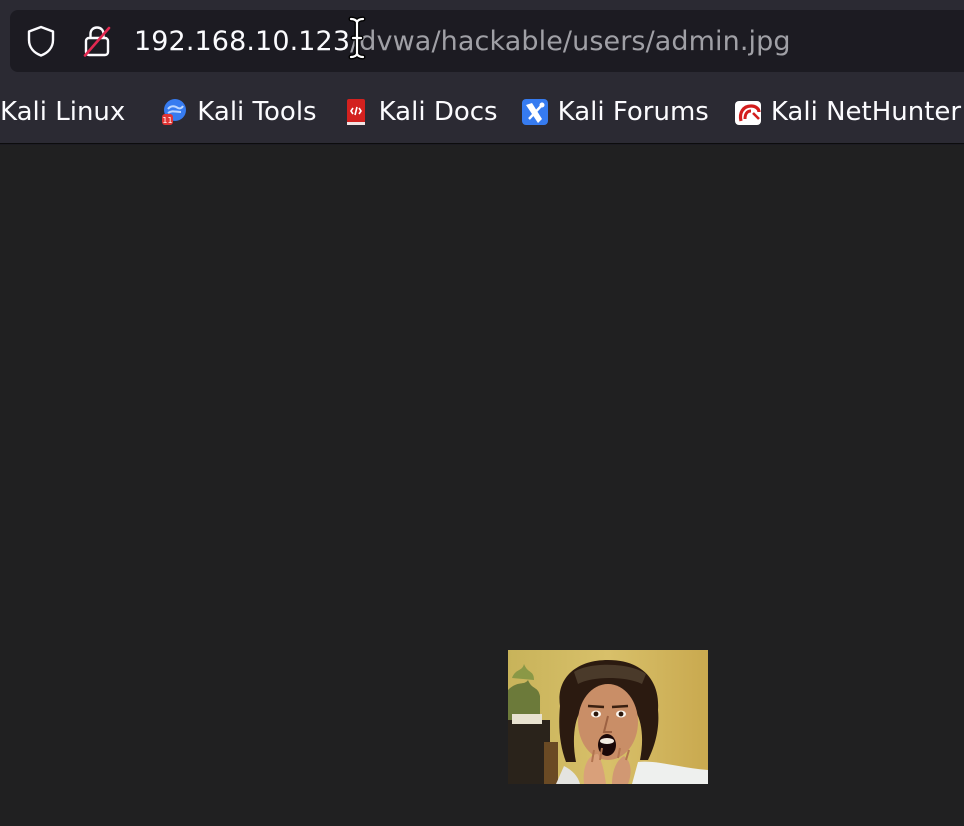 Image resolution: width=964 pixels, height=826 pixels. What do you see at coordinates (168, 120) in the screenshot?
I see `svg-text: 11` at bounding box center [168, 120].